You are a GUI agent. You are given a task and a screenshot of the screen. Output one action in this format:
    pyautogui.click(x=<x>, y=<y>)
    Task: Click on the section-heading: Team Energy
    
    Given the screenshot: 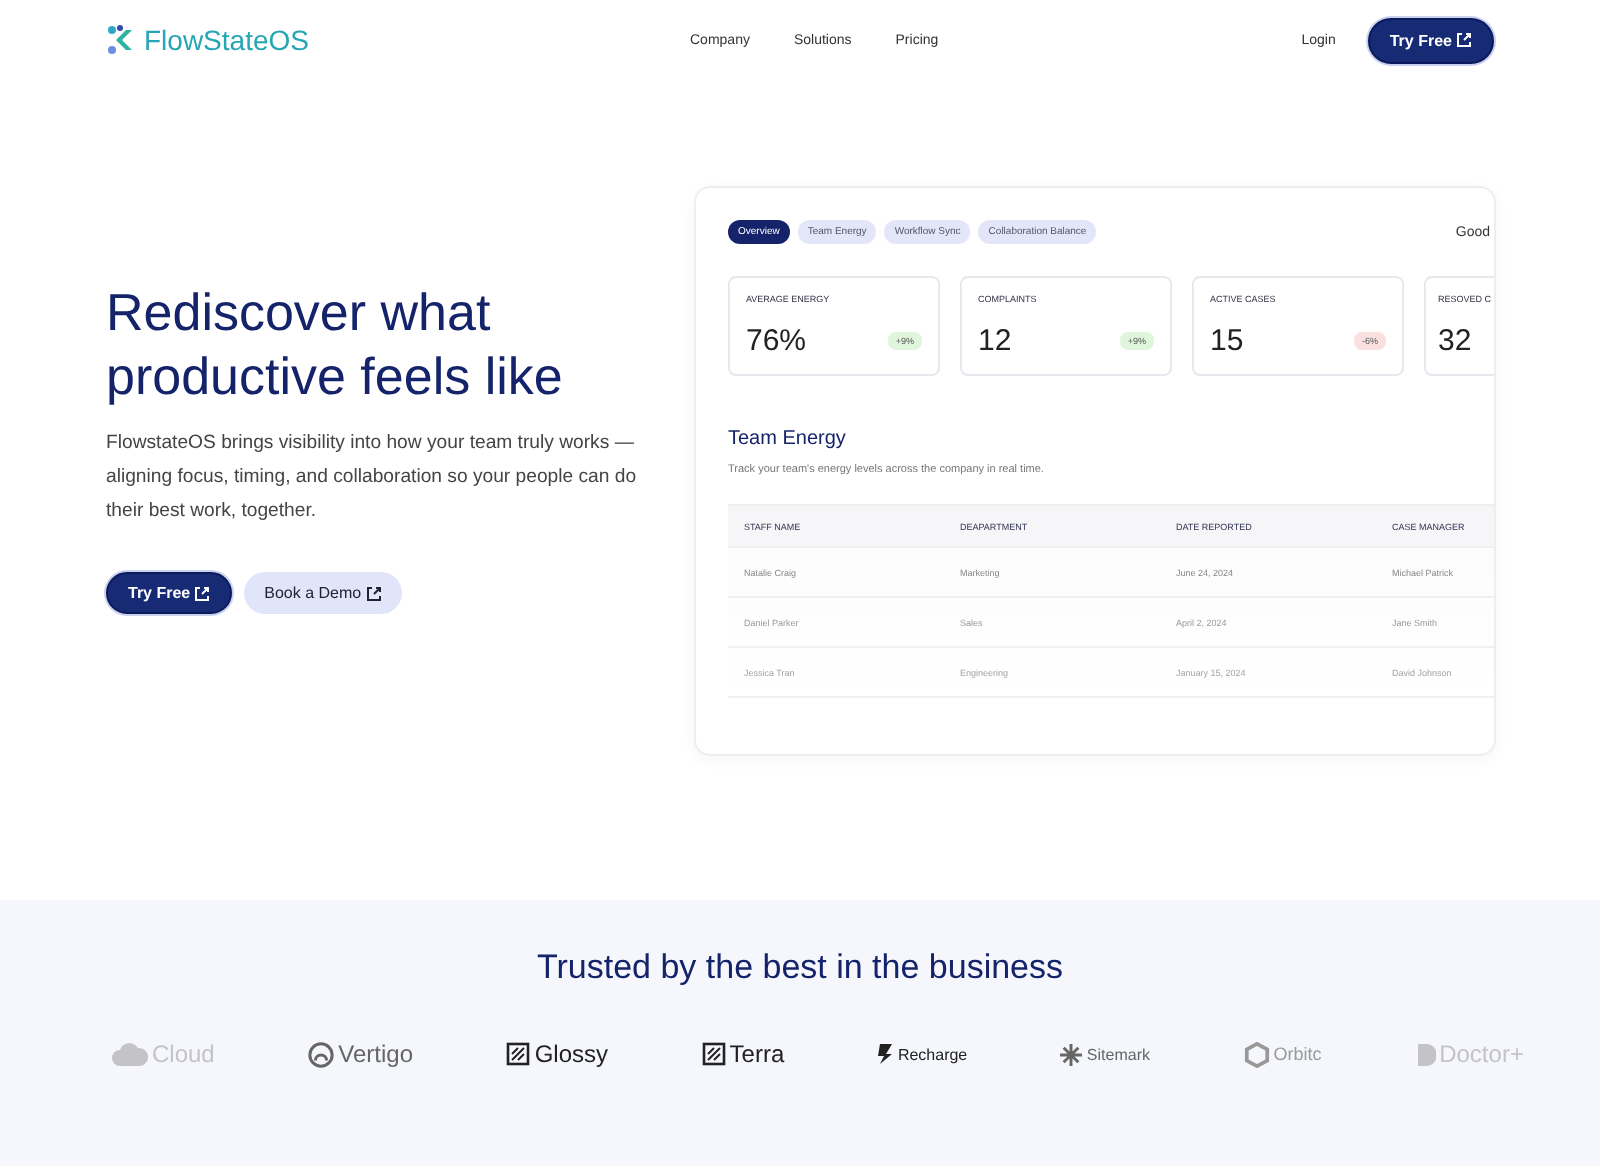 What is the action you would take?
    pyautogui.click(x=788, y=439)
    